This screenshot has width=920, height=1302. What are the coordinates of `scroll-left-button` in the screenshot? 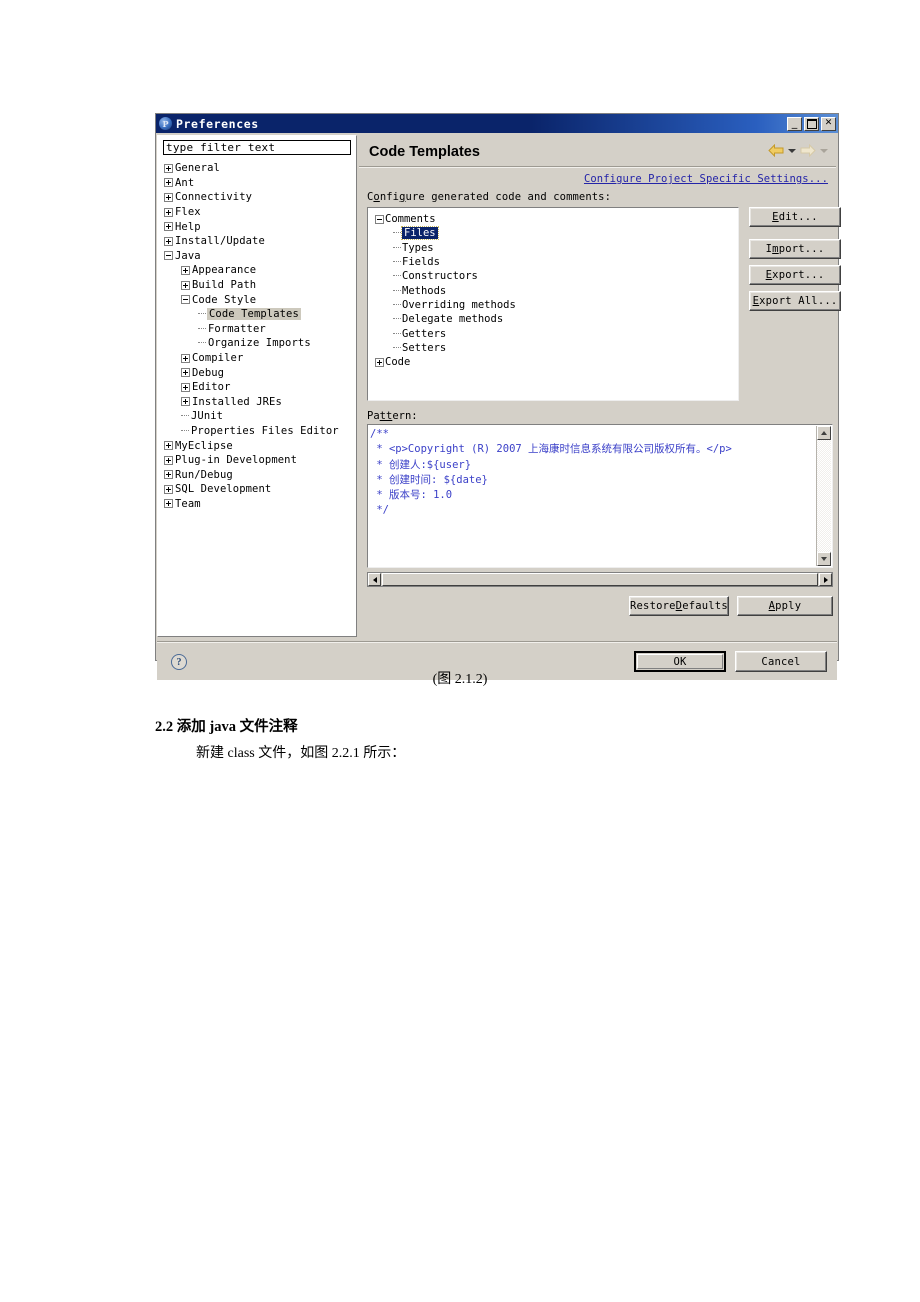 It's located at (374, 579).